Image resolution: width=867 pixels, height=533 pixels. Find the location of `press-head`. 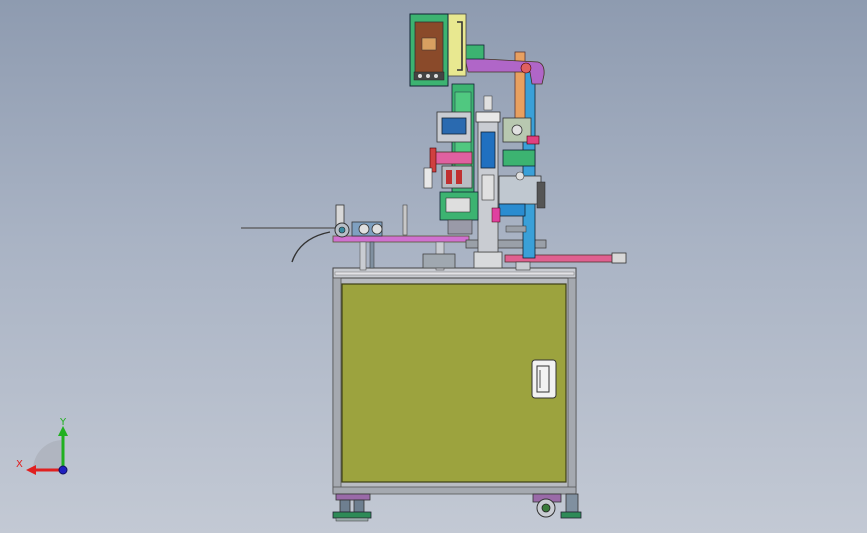

press-head is located at coordinates (451, 173).